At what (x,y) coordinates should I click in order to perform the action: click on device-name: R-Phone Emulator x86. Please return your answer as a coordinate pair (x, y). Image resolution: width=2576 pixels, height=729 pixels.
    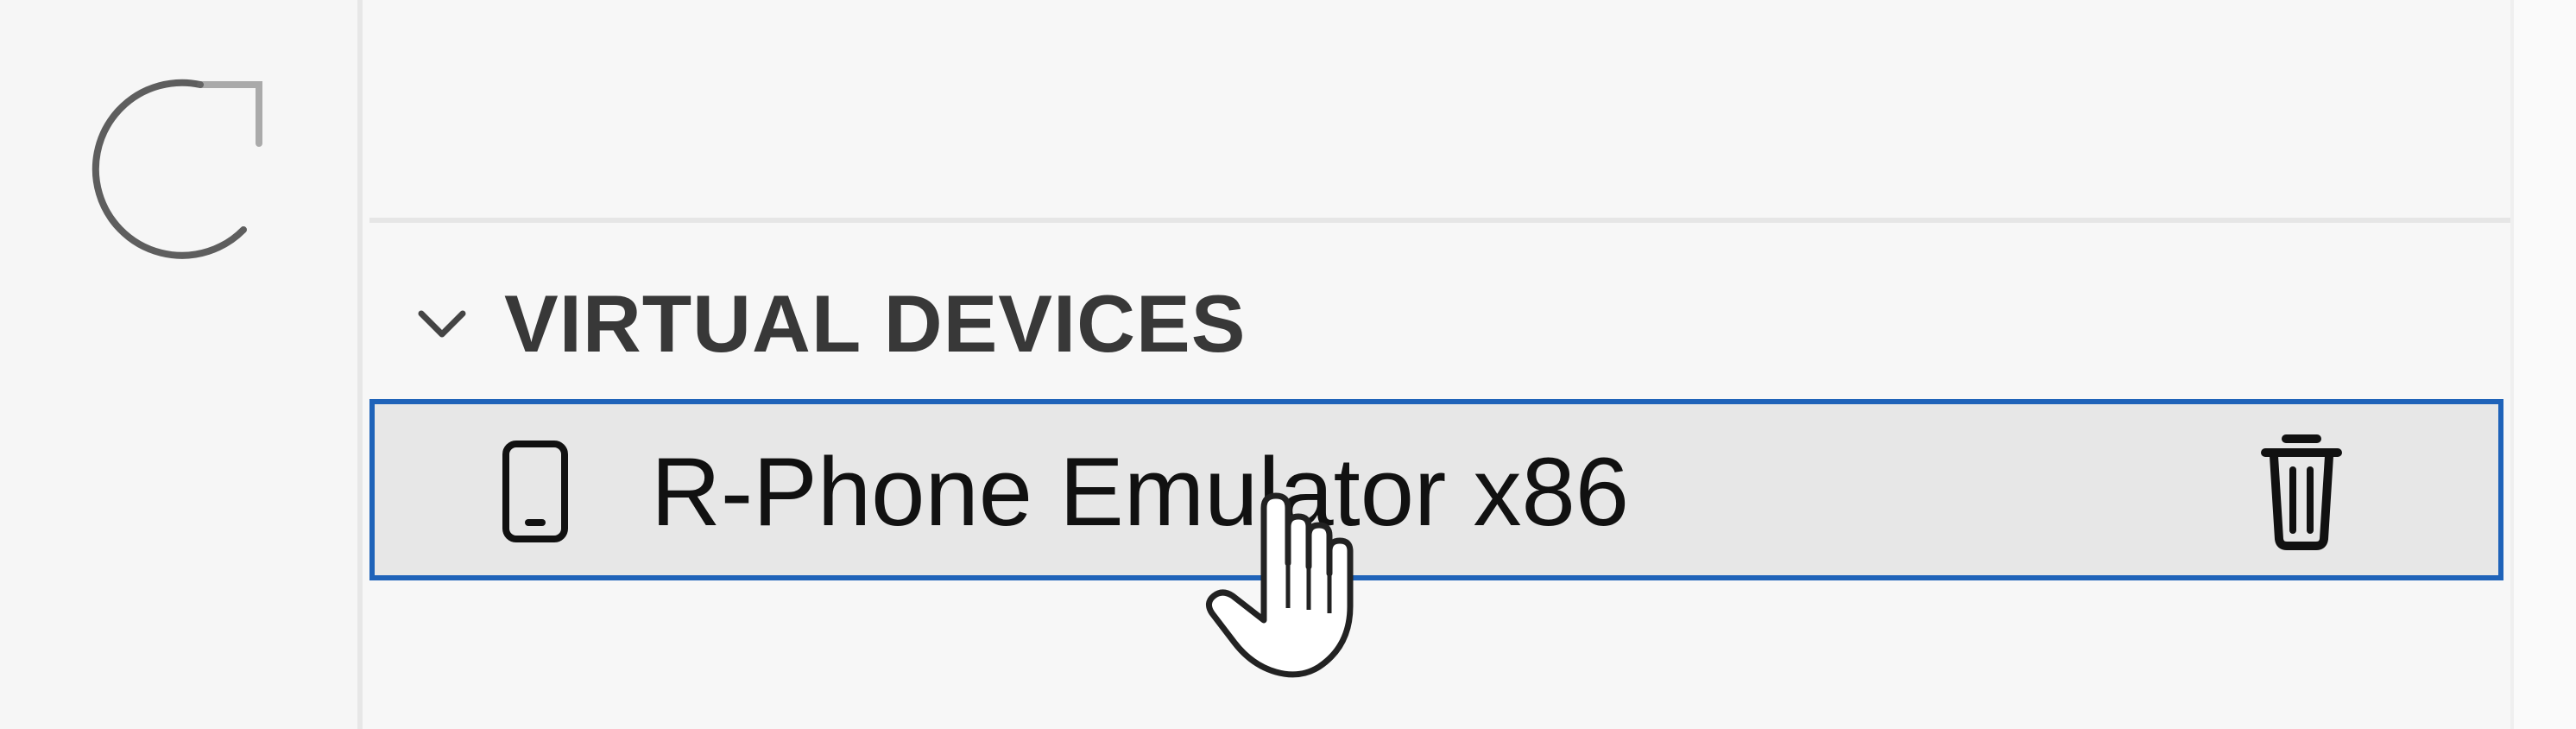
    Looking at the image, I should click on (1140, 492).